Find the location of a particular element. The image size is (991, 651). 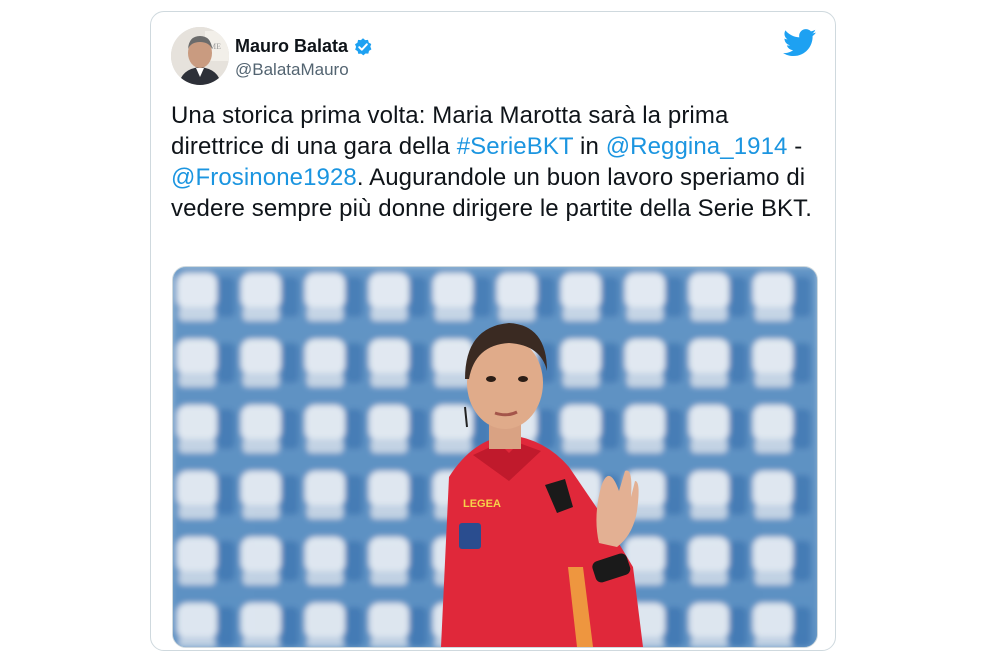

tweet-text-segment: in is located at coordinates (589, 146).